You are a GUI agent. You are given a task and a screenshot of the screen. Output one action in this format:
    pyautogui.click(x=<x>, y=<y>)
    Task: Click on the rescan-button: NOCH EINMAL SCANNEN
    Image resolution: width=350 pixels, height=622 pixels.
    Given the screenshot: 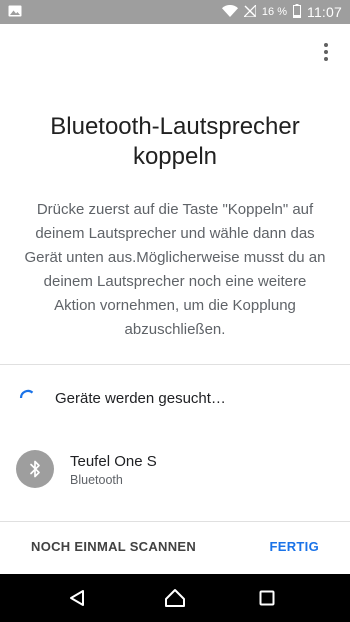 What is the action you would take?
    pyautogui.click(x=113, y=546)
    